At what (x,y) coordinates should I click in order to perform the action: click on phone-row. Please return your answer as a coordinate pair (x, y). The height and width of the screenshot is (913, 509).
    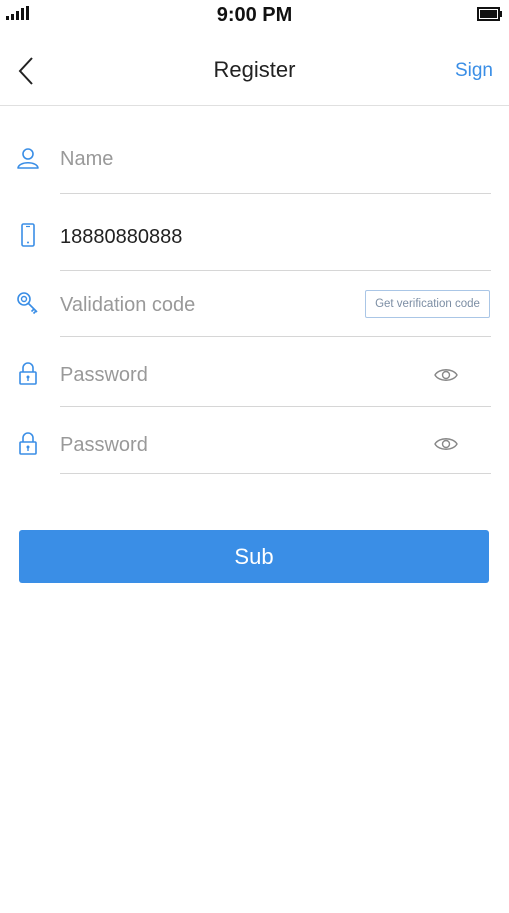
    Looking at the image, I should click on (254, 245).